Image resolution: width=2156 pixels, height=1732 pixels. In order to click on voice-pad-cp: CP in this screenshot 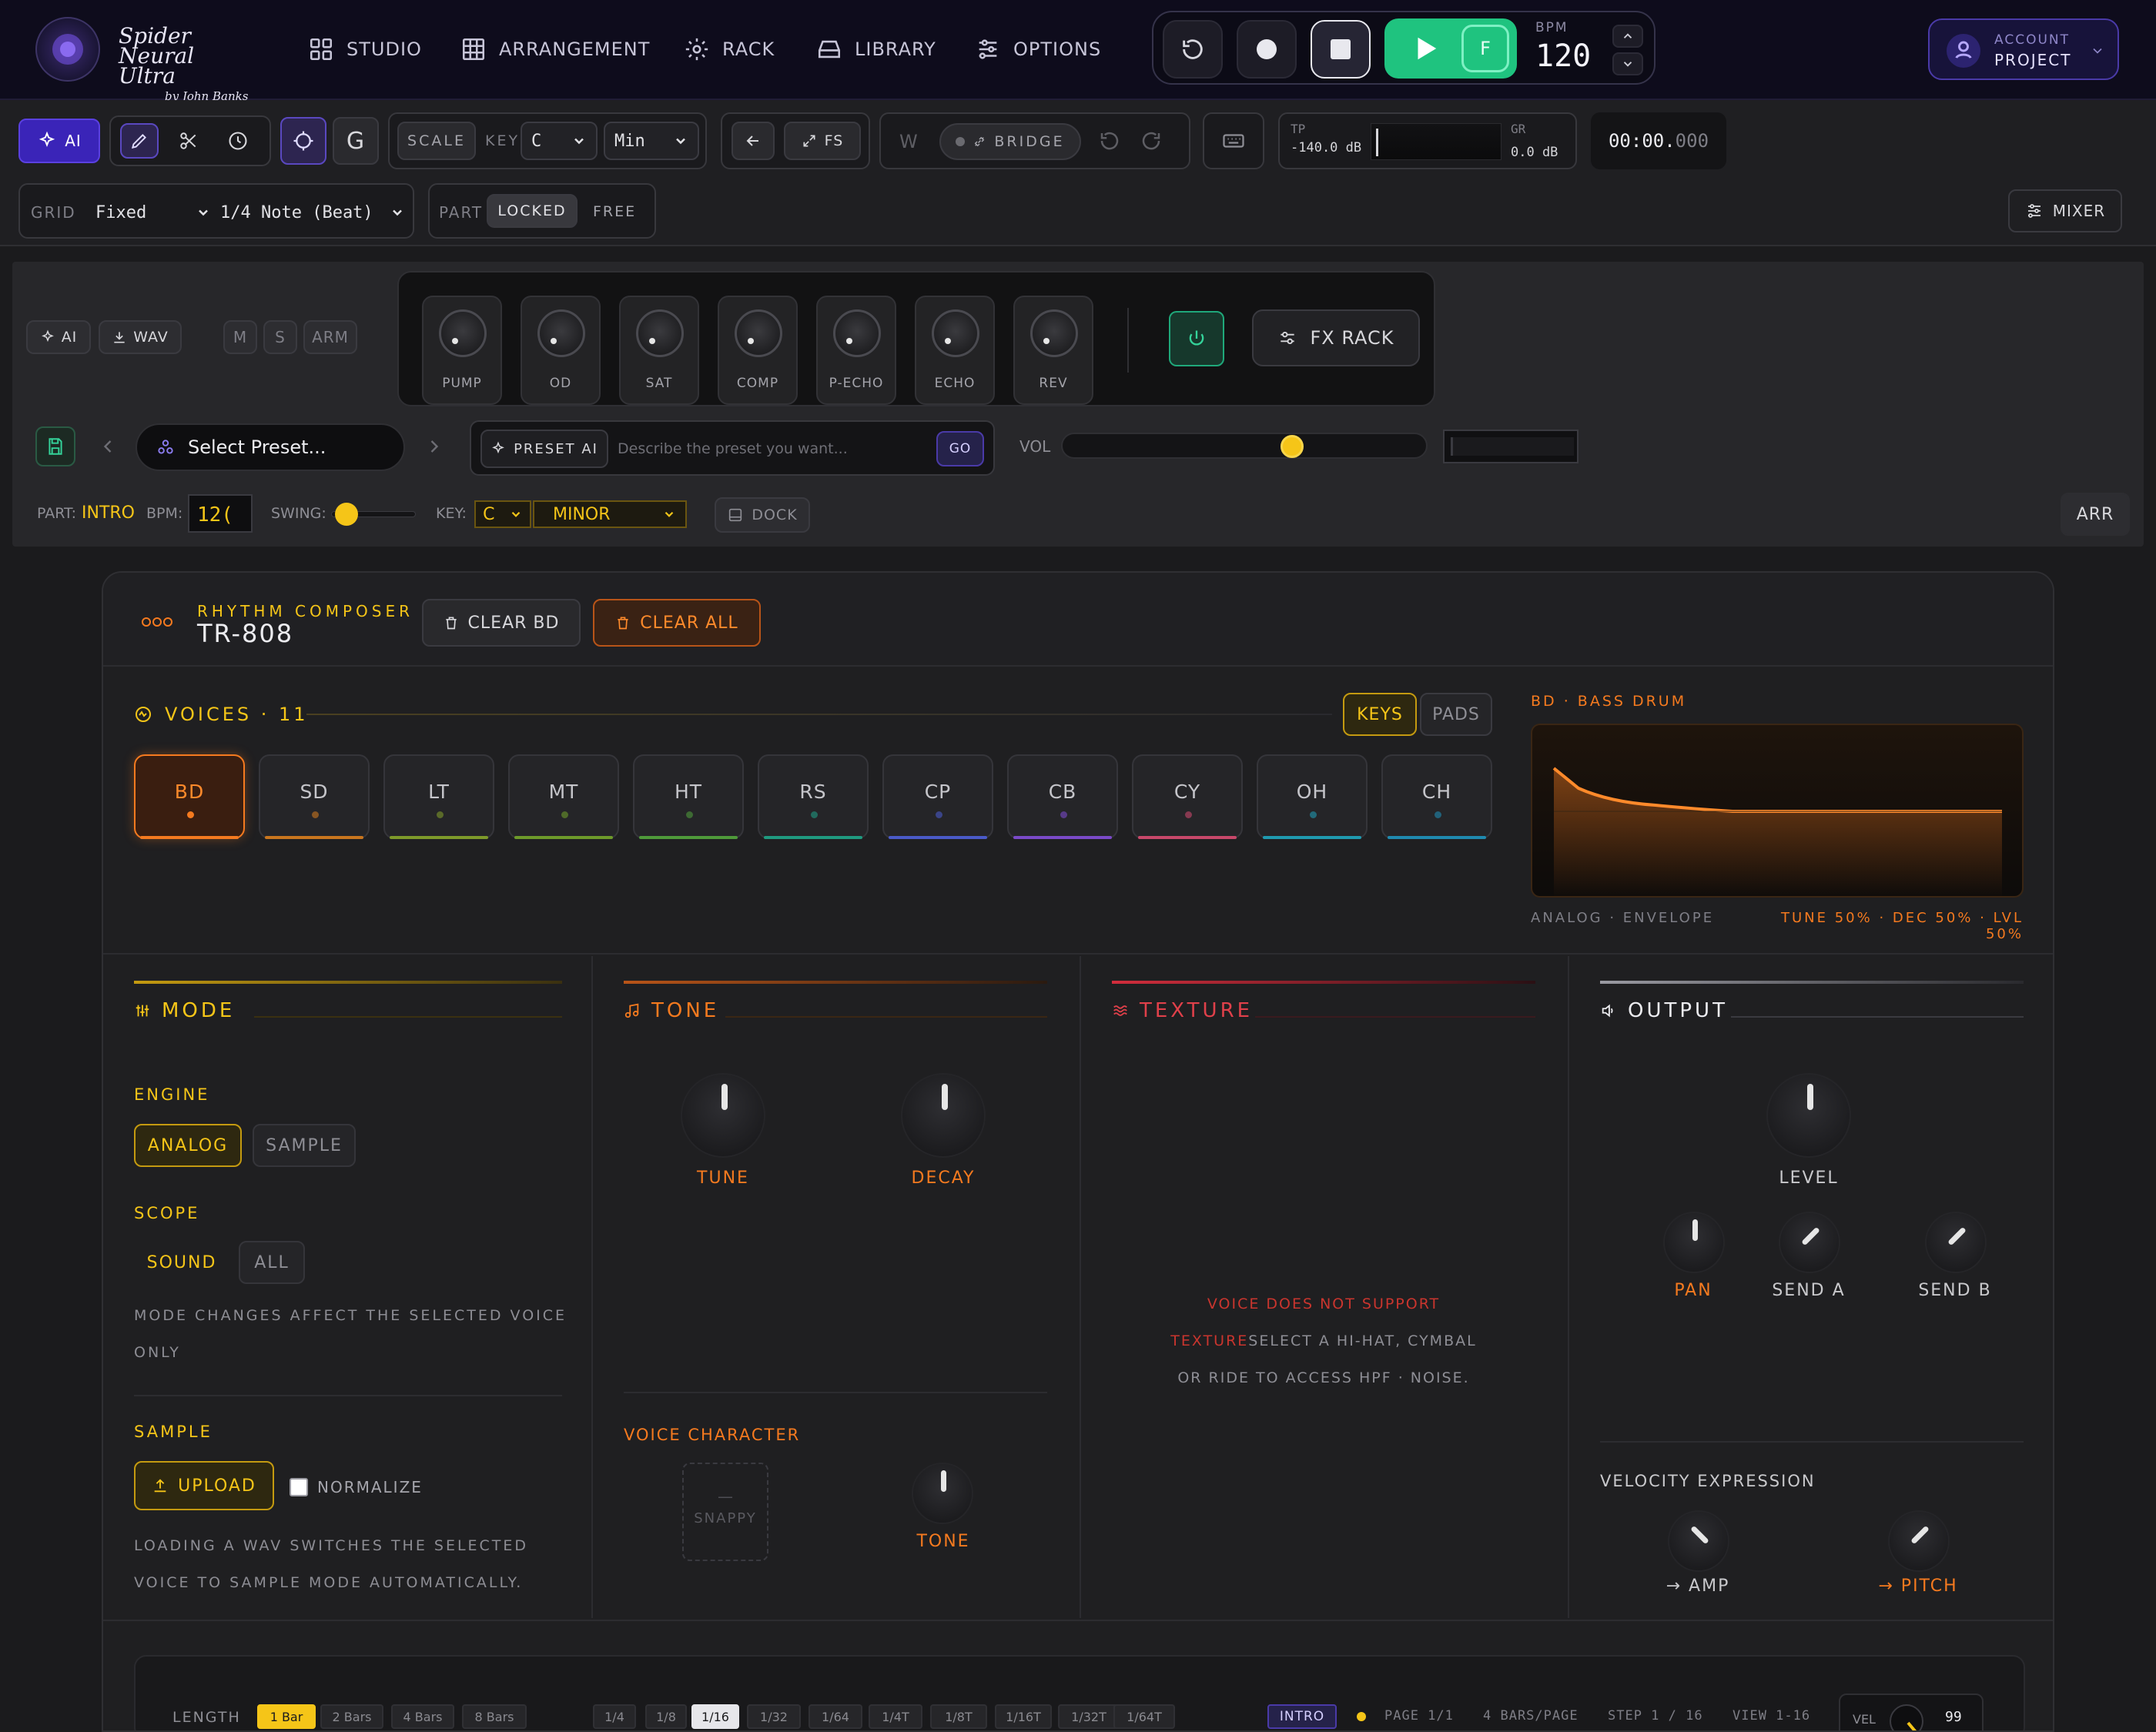, I will do `click(937, 796)`.